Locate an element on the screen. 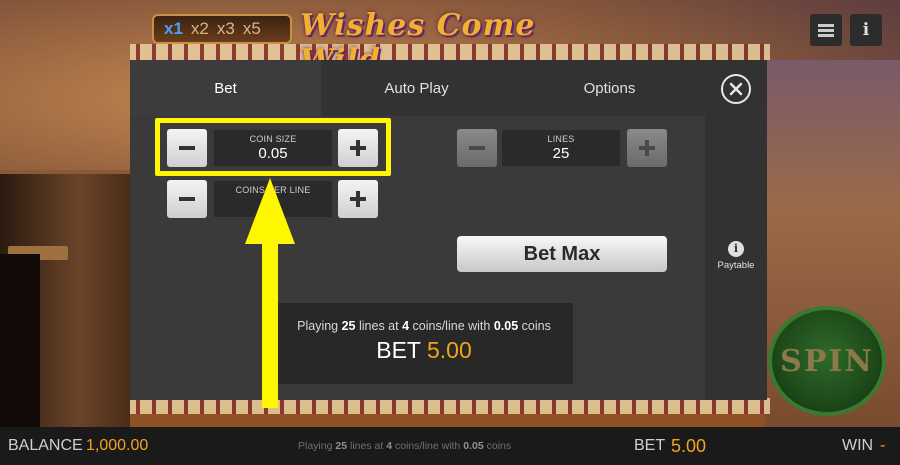  spin-button: SPIN is located at coordinates (827, 361).